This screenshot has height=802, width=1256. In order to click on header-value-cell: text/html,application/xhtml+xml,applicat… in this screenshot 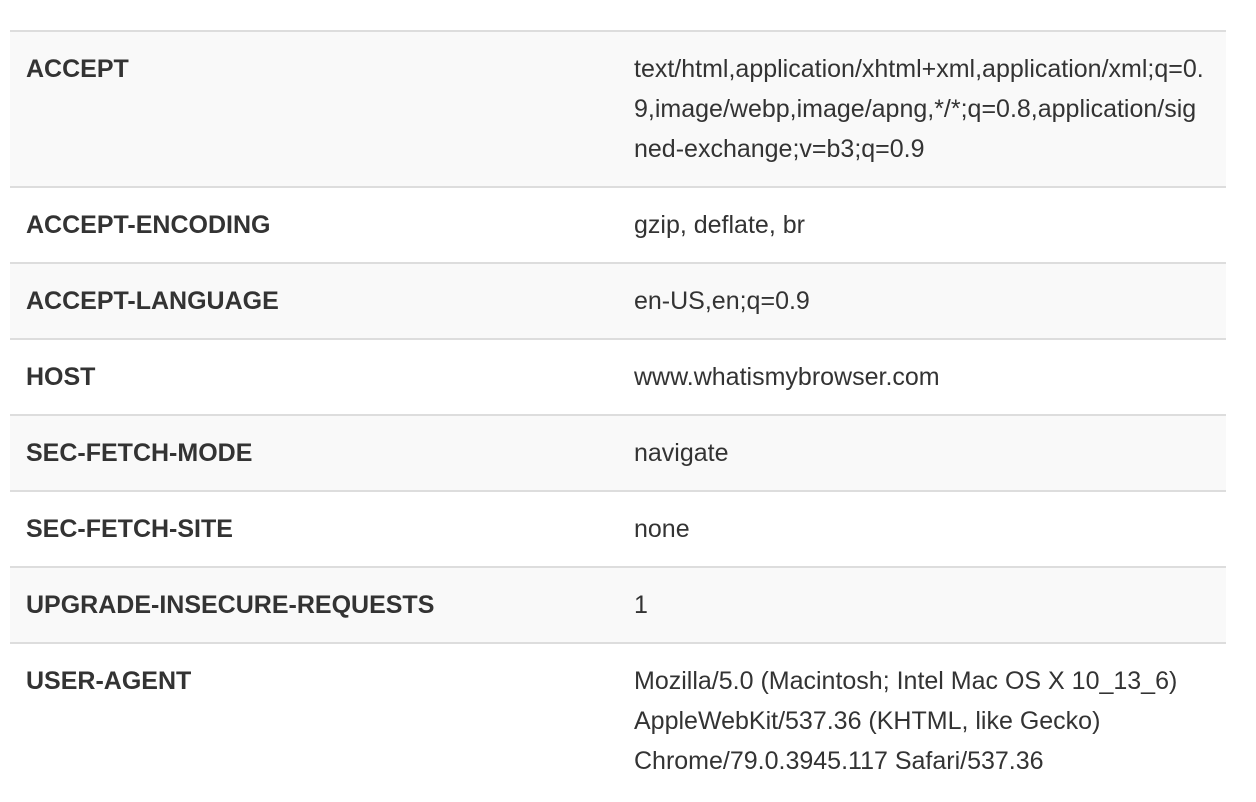, I will do `click(922, 109)`.